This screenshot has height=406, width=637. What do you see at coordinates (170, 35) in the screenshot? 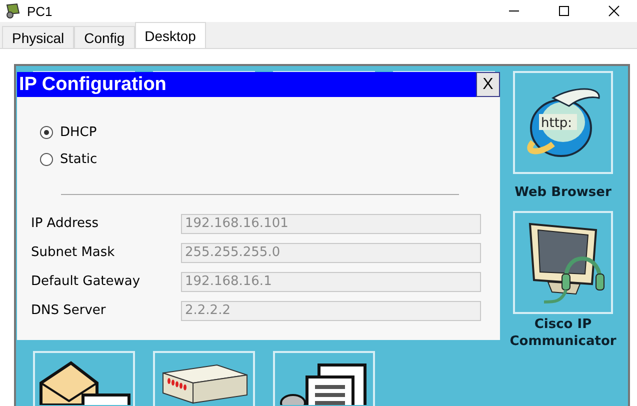
I see `tab: Desktop` at bounding box center [170, 35].